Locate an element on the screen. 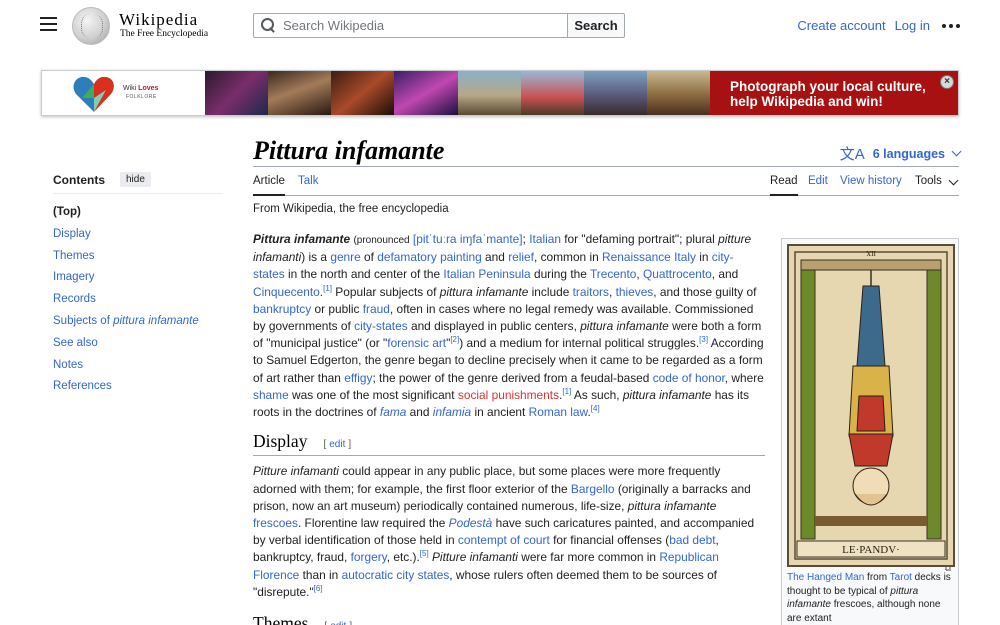  caption-link-tarot: Tarot is located at coordinates (901, 577).